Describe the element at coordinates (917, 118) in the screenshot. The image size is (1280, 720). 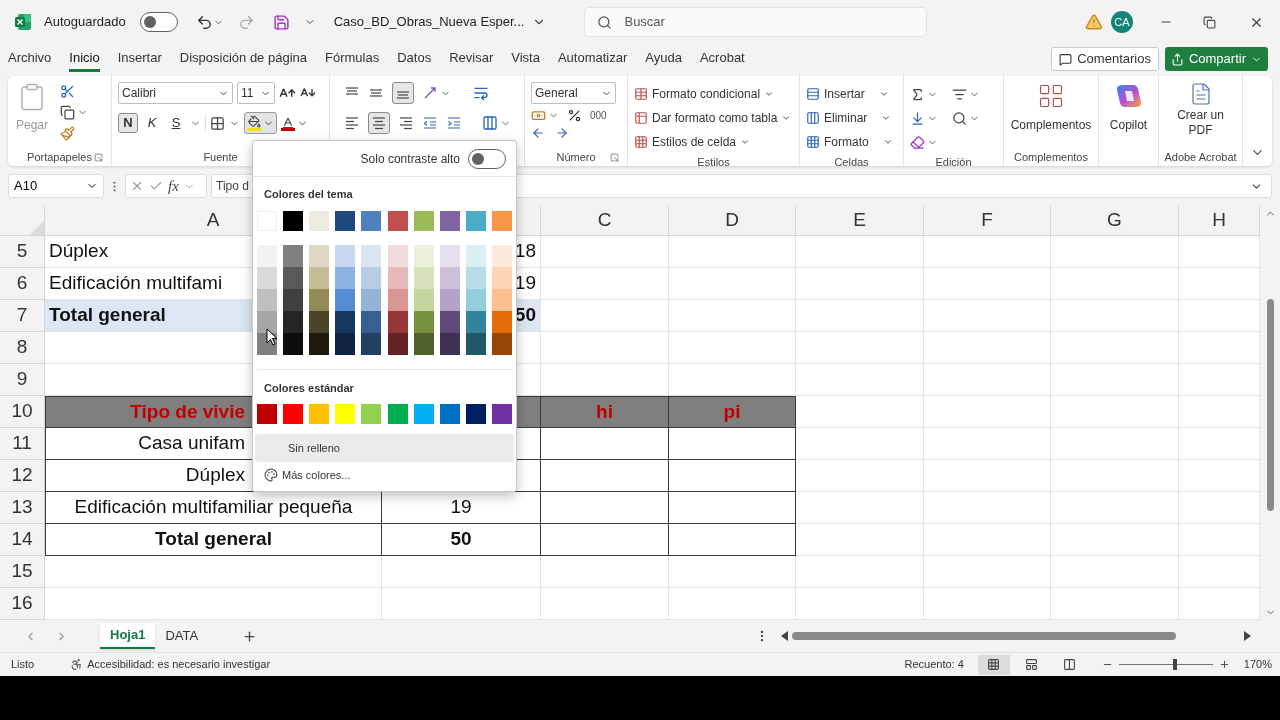
I see `fill-icon` at that location.